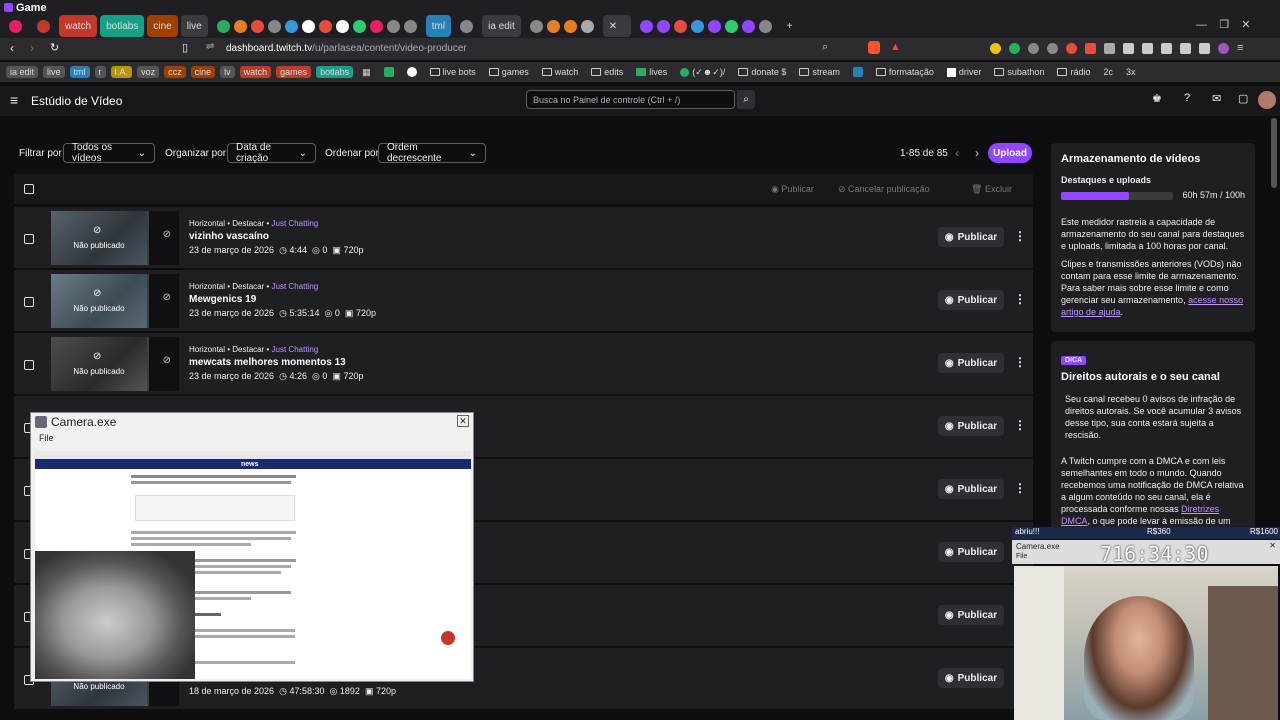 The height and width of the screenshot is (720, 1280). Describe the element at coordinates (14, 100) in the screenshot. I see `hamburger-menu-icon: ≡` at that location.